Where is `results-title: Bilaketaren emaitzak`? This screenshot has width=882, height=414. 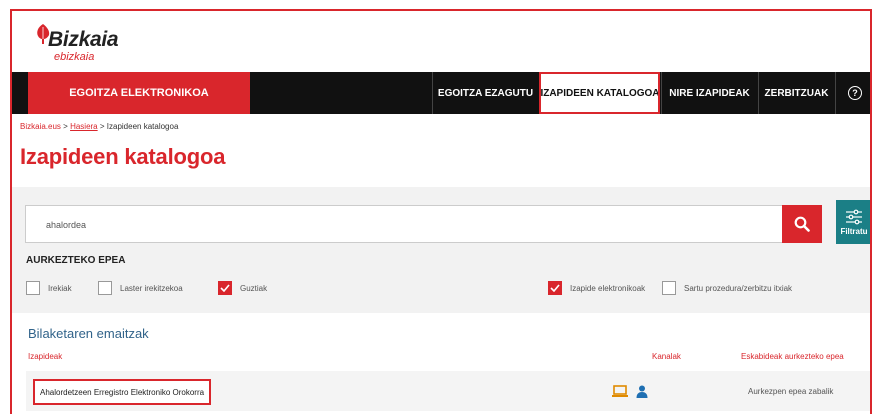 results-title: Bilaketaren emaitzak is located at coordinates (88, 333).